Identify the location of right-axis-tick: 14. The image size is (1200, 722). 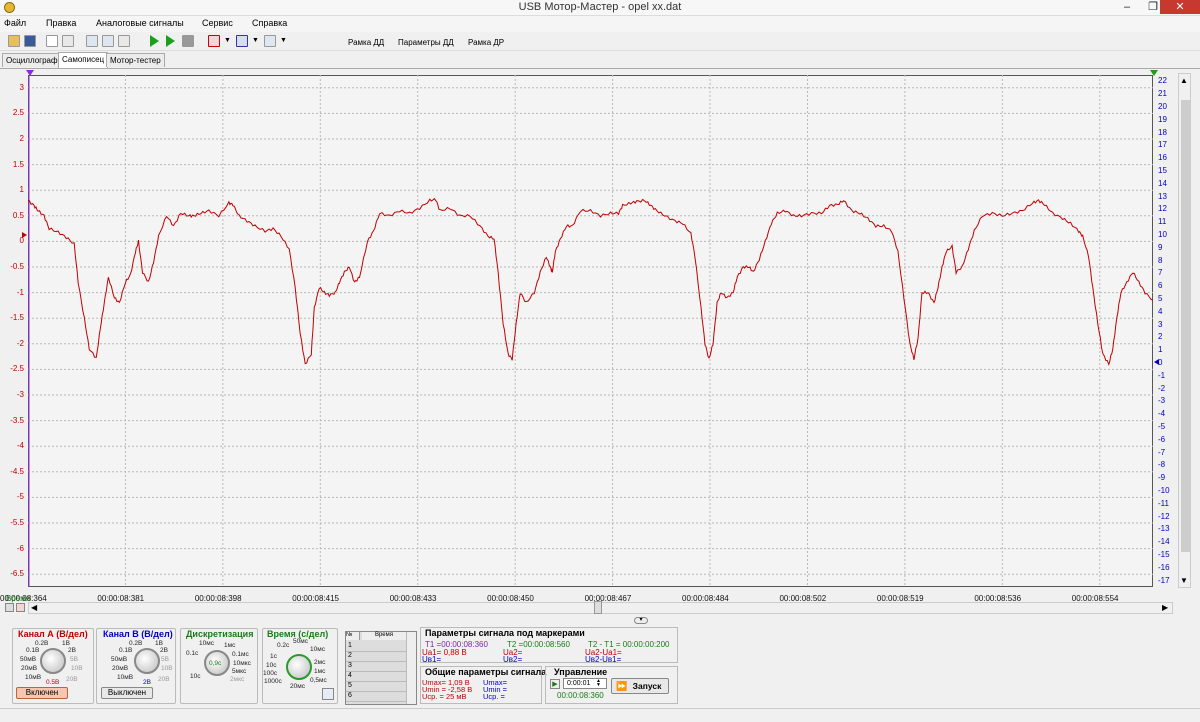
(1162, 183).